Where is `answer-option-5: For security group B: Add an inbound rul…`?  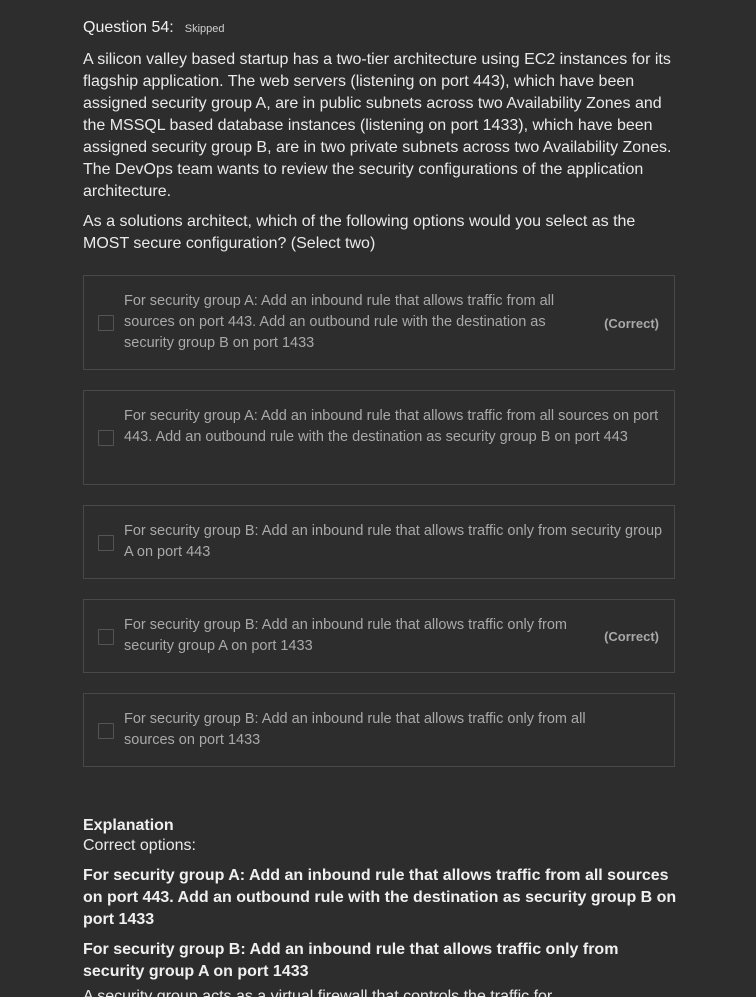
answer-option-5: For security group B: Add an inbound rul… is located at coordinates (379, 730).